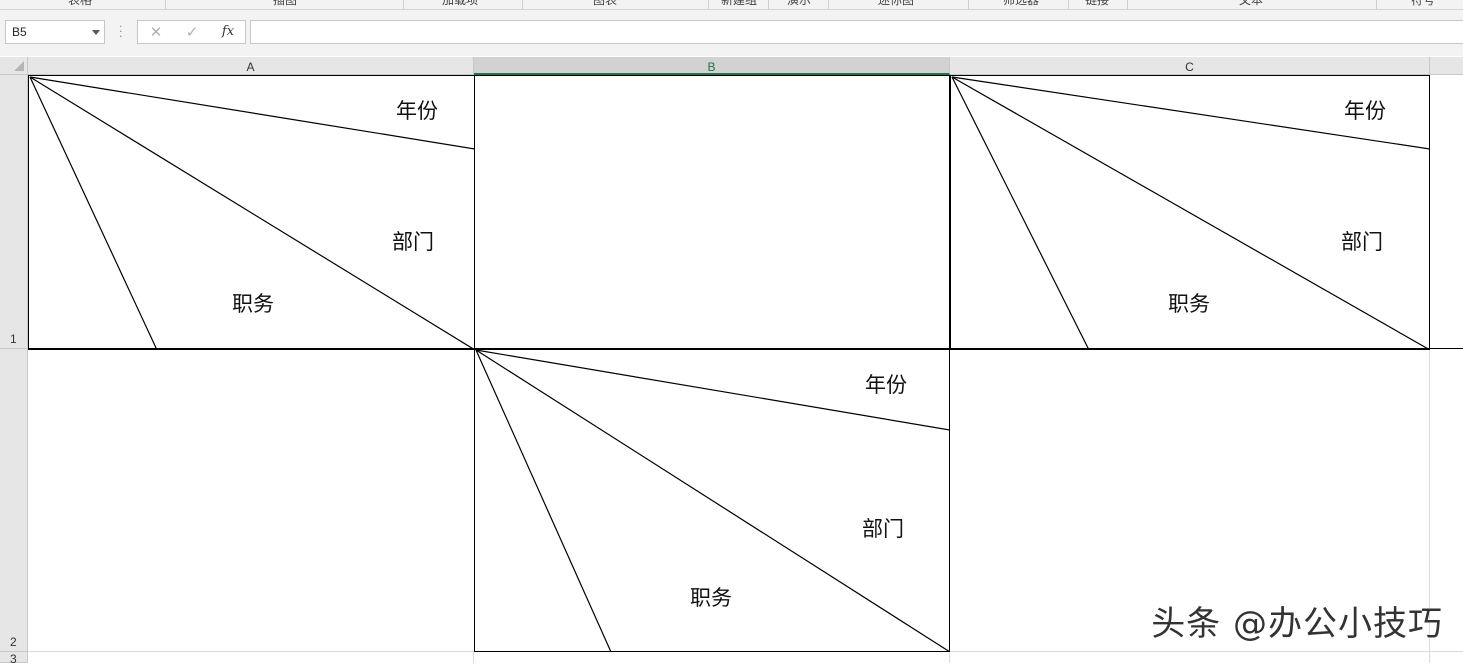  I want to click on cell-a1-diagonal-header: 年份 部门 职务, so click(251, 212).